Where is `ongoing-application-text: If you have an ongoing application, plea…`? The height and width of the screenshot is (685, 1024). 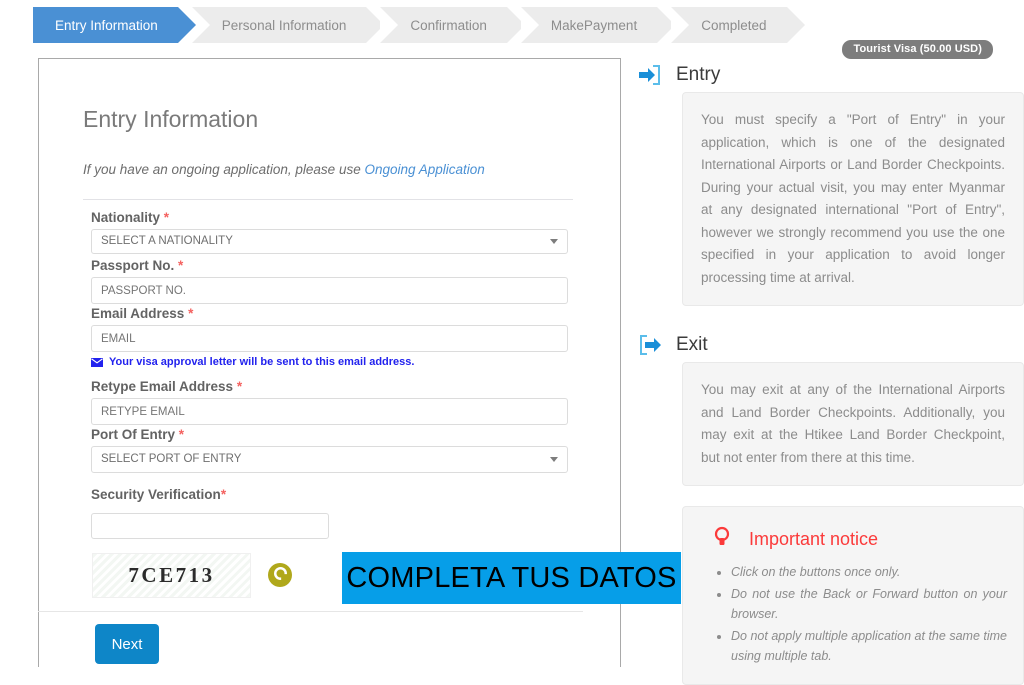 ongoing-application-text: If you have an ongoing application, plea… is located at coordinates (224, 169).